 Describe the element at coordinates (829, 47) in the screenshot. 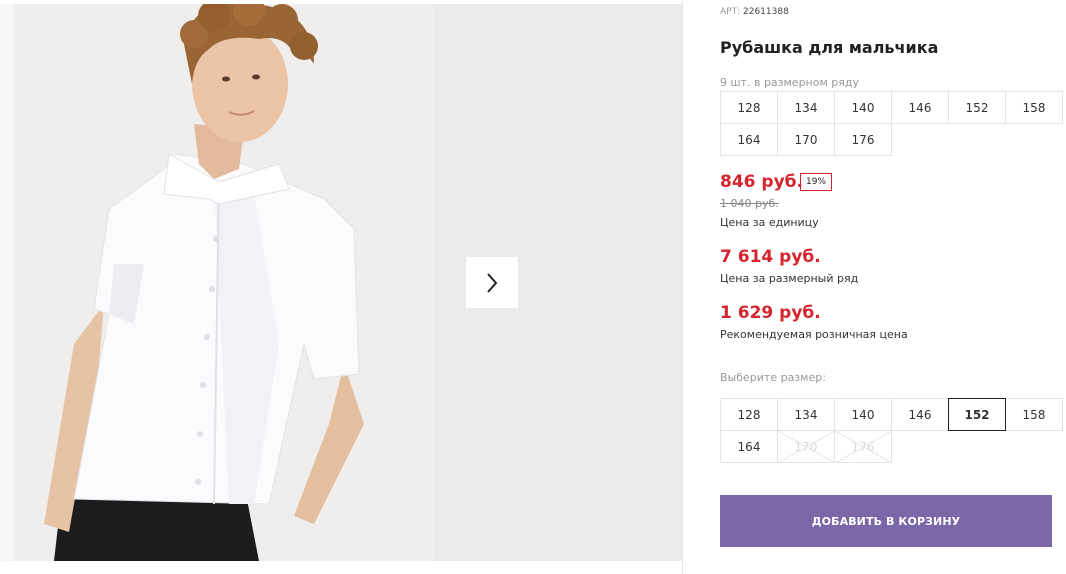

I see `product-title: Рубашка для мальчика` at that location.